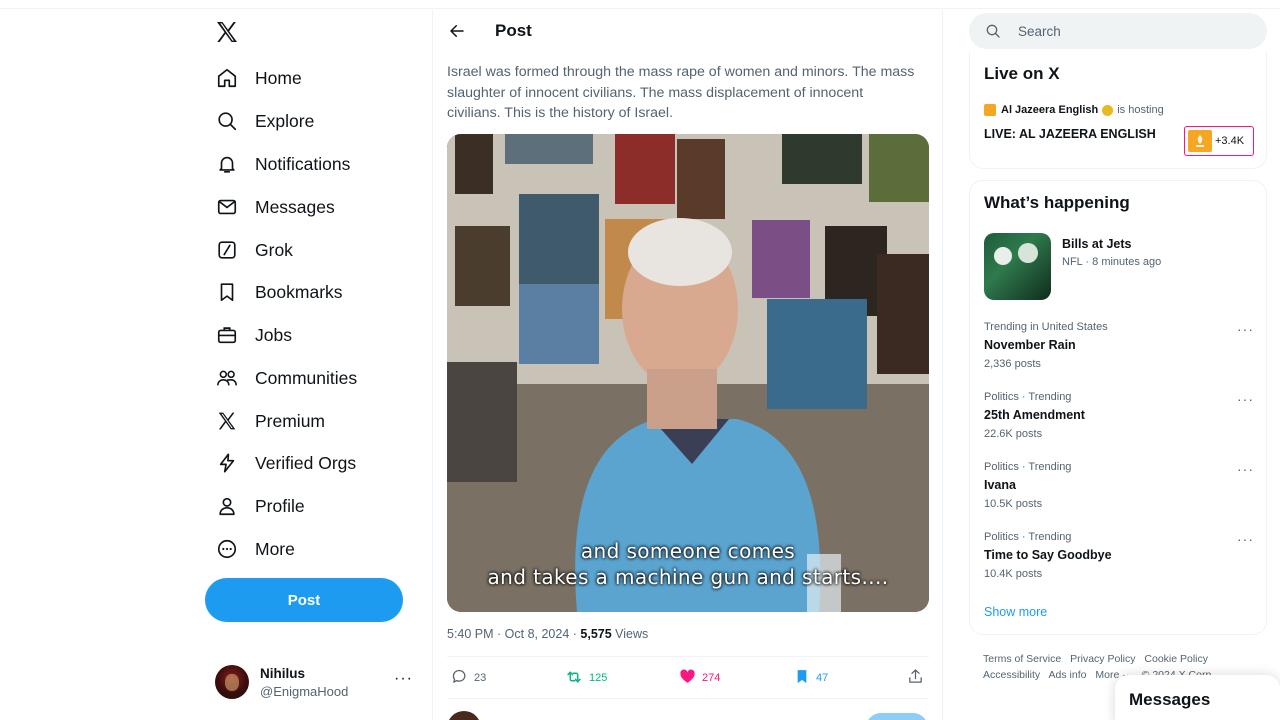 The height and width of the screenshot is (720, 1280). Describe the element at coordinates (1013, 504) in the screenshot. I see `trend-count: 10.5K posts` at that location.